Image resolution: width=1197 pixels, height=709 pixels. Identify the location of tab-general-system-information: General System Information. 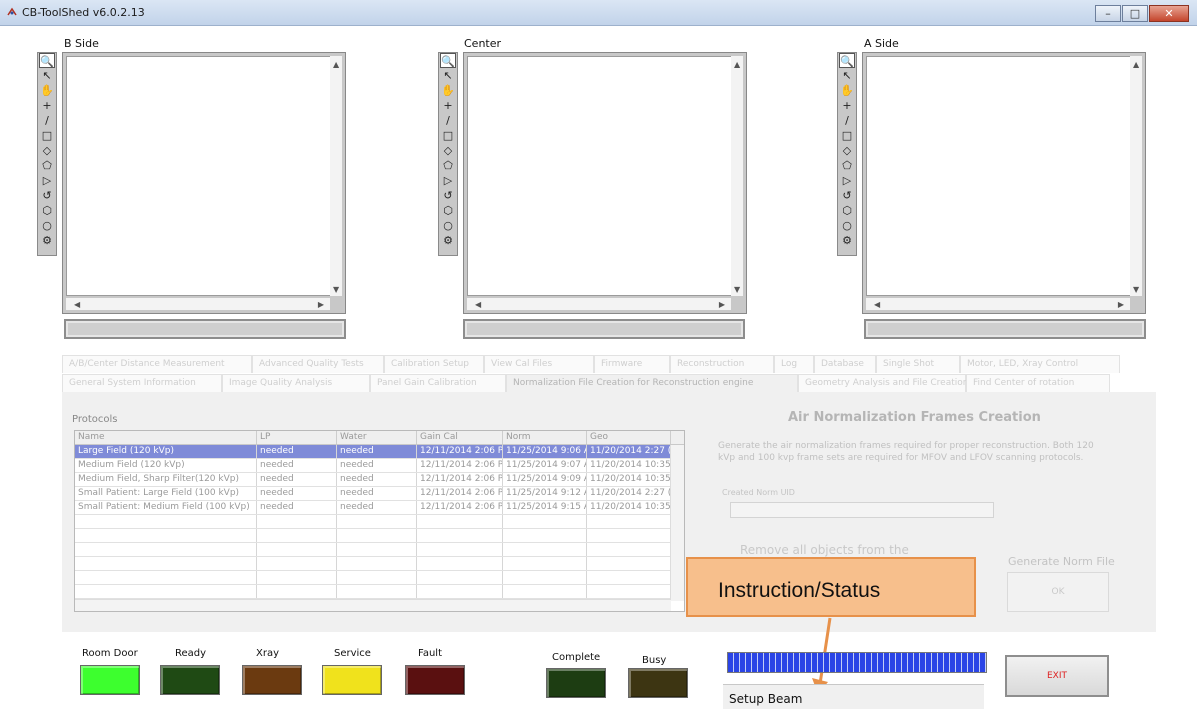
(142, 383).